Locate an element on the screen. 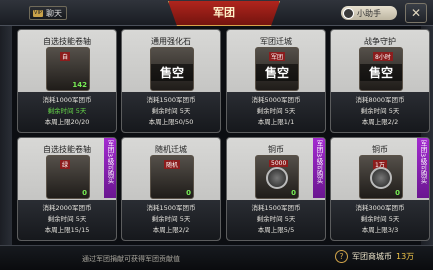 The height and width of the screenshot is (270, 433). item-info: 消耗1000军团币 剩余时间 5天 本周上限20/20 is located at coordinates (67, 112).